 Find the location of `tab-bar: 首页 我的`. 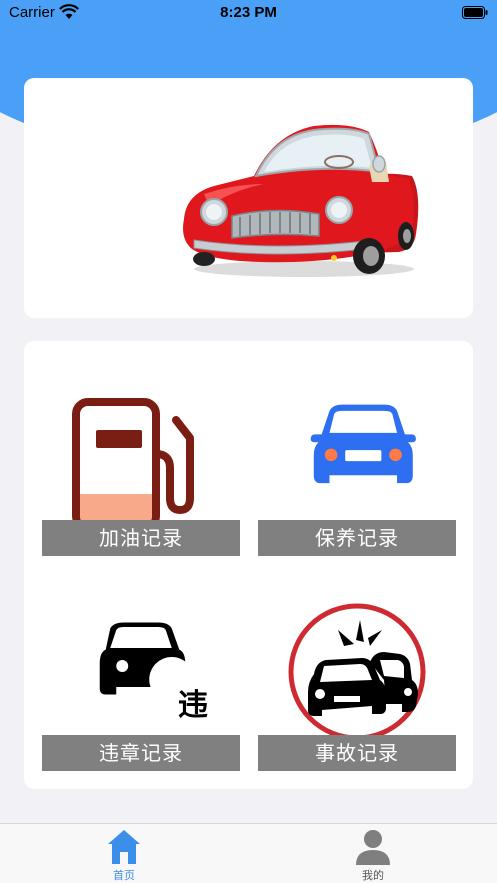

tab-bar: 首页 我的 is located at coordinates (248, 853).